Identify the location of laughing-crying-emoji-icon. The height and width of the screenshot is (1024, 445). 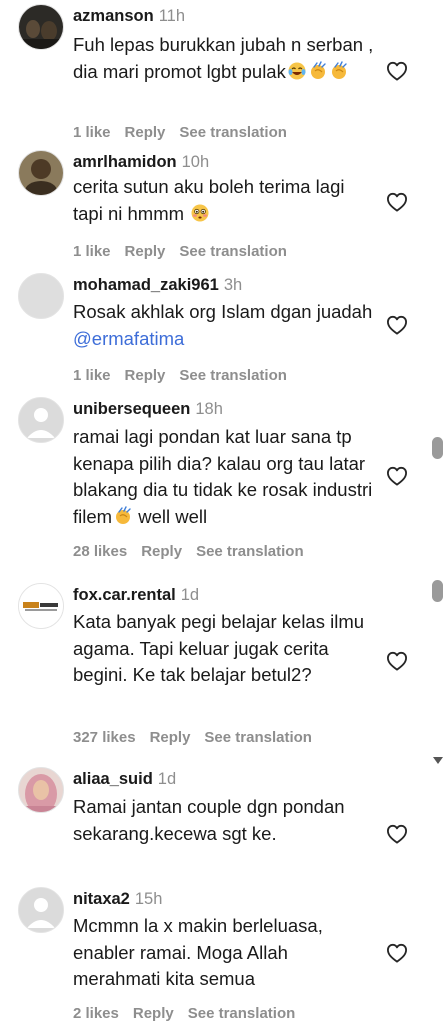
(297, 71).